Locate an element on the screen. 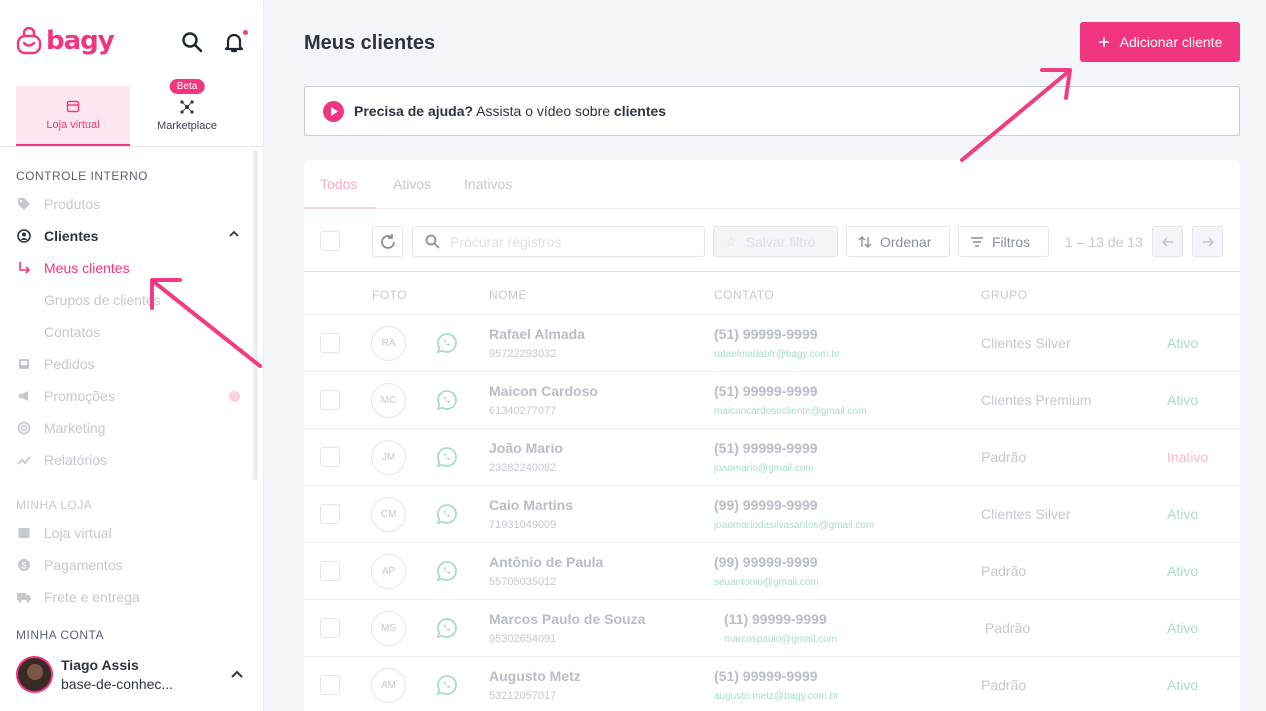 The width and height of the screenshot is (1266, 711). client-avatar: AM is located at coordinates (388, 685).